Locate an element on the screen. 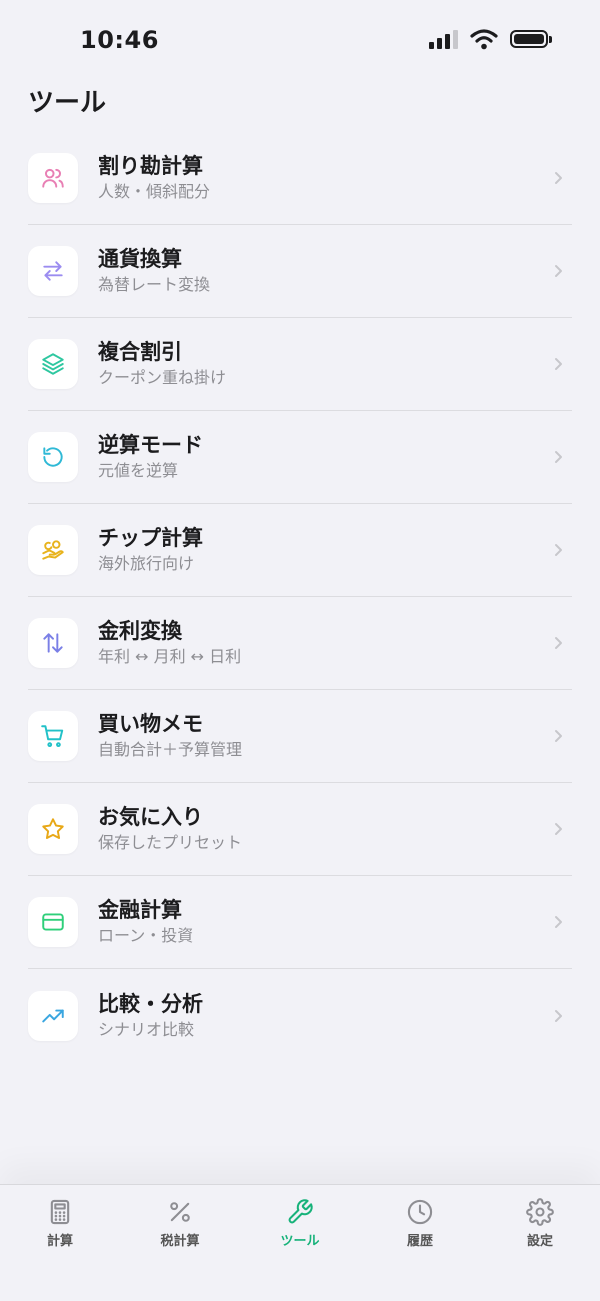 This screenshot has height=1301, width=600. users-icon is located at coordinates (53, 178).